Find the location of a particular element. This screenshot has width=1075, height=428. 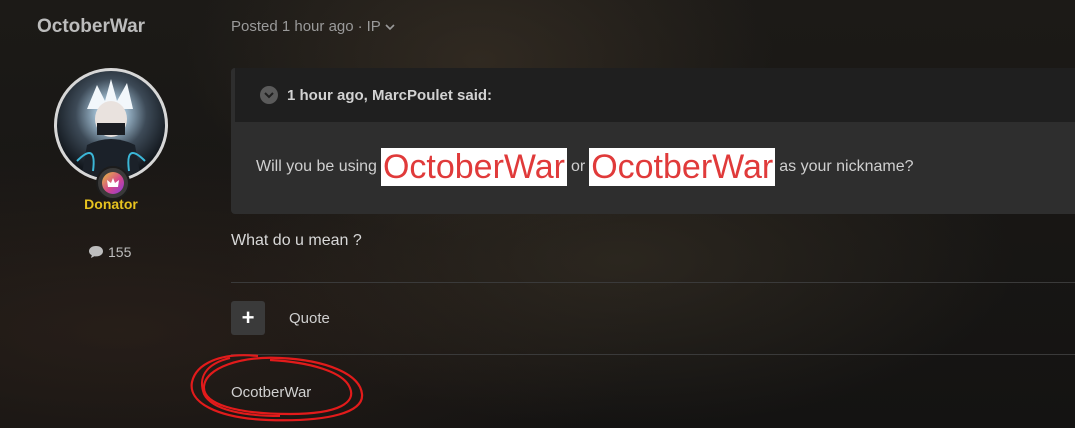

post-count: 155 is located at coordinates (109, 252).